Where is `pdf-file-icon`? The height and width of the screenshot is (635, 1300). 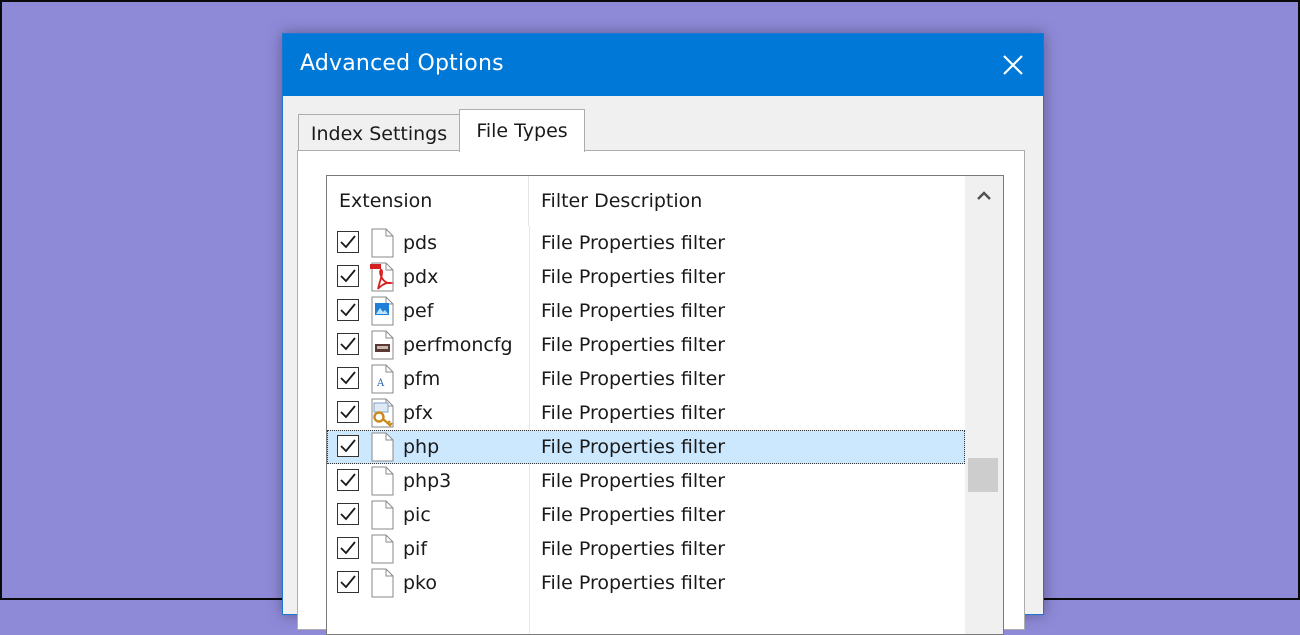
pdf-file-icon is located at coordinates (383, 277).